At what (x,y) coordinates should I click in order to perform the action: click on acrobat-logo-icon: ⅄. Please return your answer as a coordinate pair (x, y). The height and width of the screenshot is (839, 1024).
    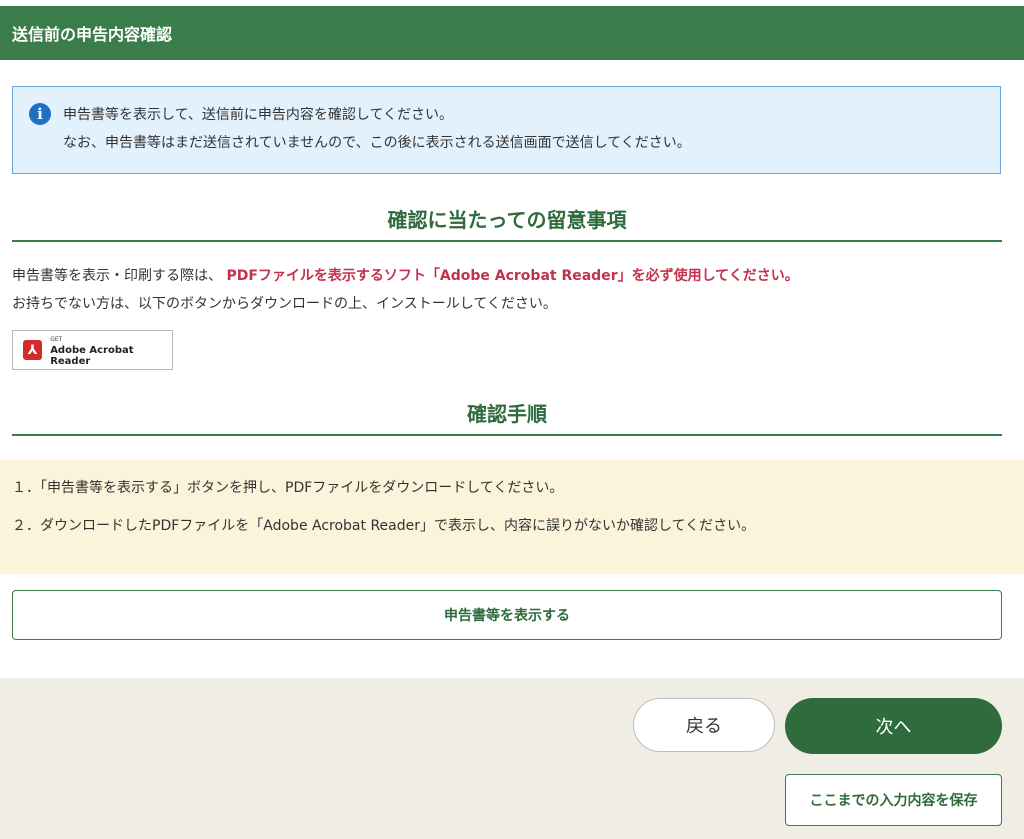
    Looking at the image, I should click on (33, 350).